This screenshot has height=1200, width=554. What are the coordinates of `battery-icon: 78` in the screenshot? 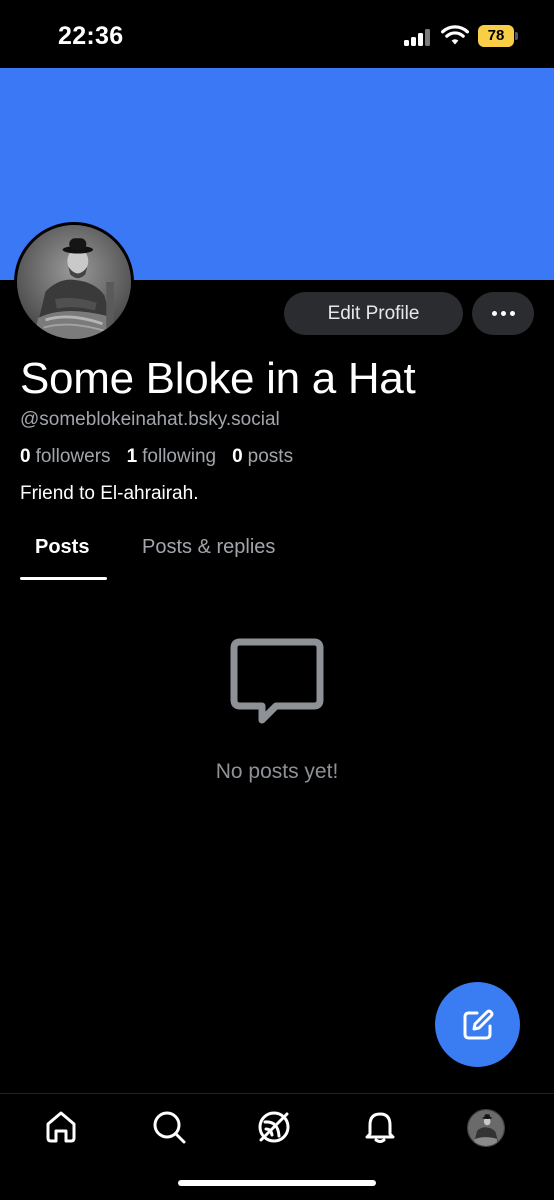 It's located at (498, 36).